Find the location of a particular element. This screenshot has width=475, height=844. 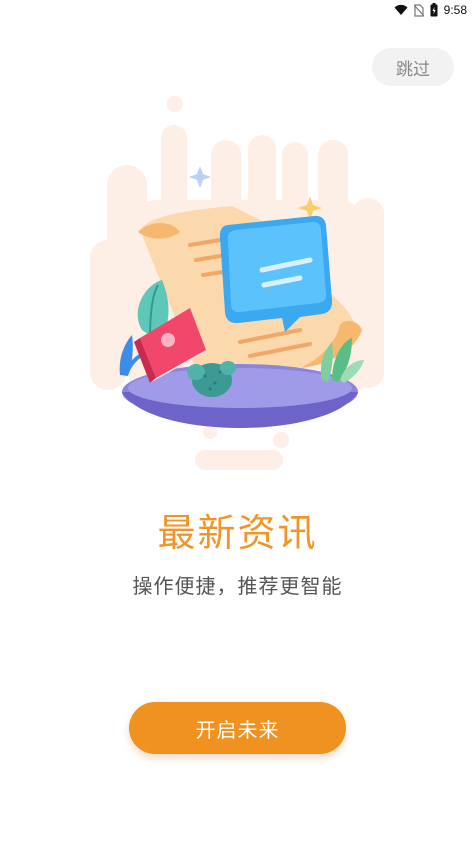

no-sim-icon is located at coordinates (418, 10).